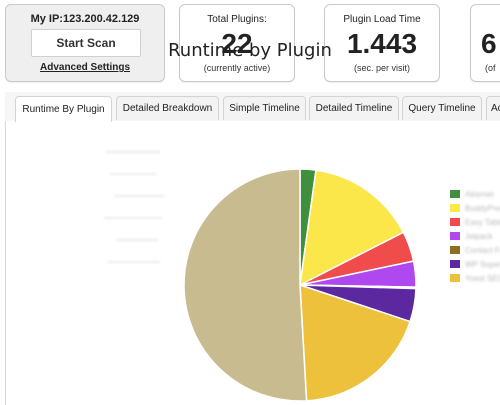  What do you see at coordinates (482, 278) in the screenshot?
I see `legend-label: Yoast SEO` at bounding box center [482, 278].